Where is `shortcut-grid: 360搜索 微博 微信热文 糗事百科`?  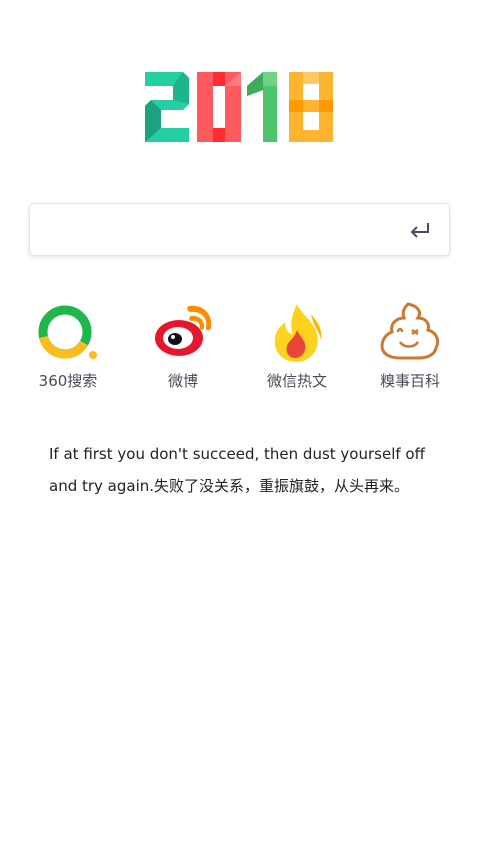 shortcut-grid: 360搜索 微博 微信热文 糗事百科 is located at coordinates (240, 350).